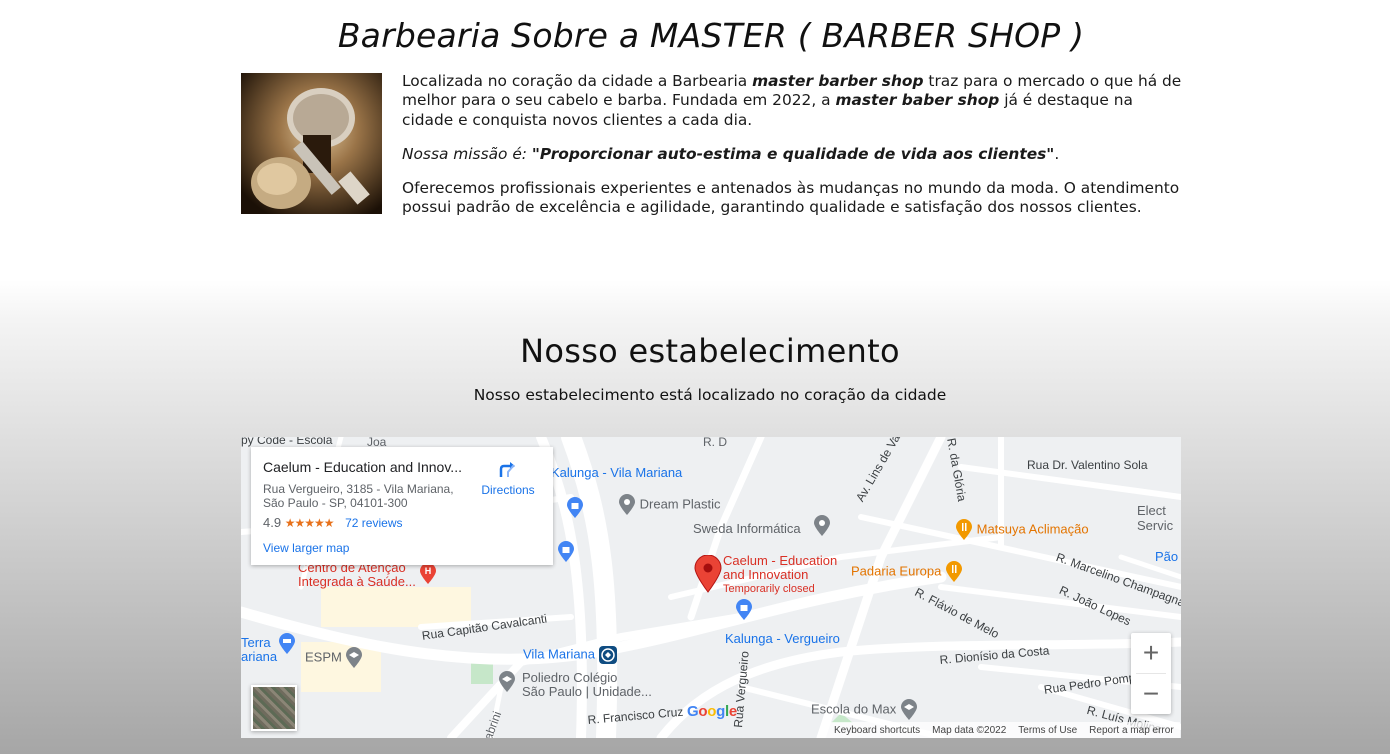  I want to click on poi-vila-mariana-station: Vila Mariana, so click(570, 655).